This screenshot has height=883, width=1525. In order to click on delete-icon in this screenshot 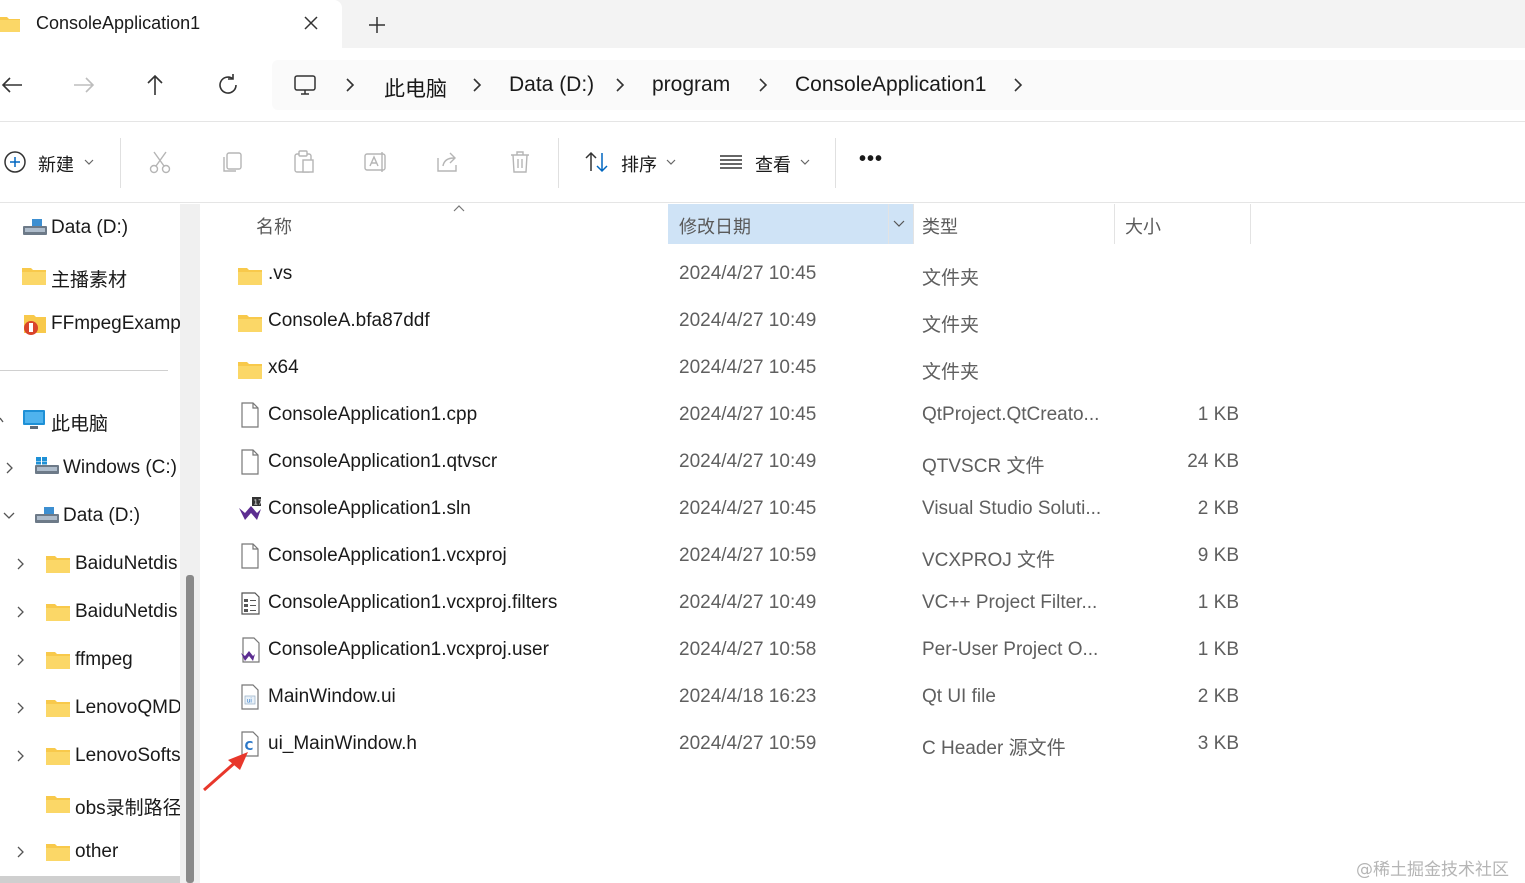, I will do `click(520, 162)`.